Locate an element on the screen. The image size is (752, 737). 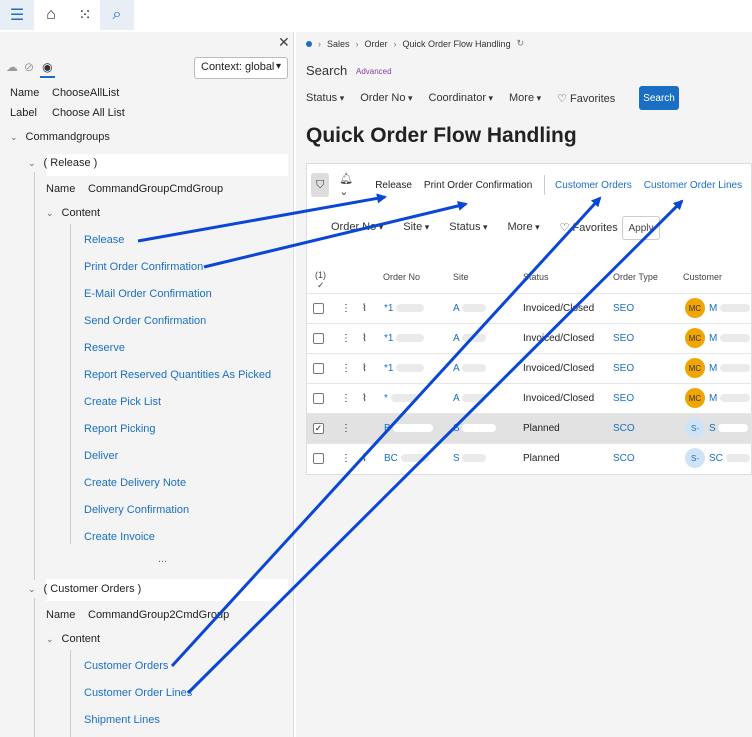
tree-root: ⌄ Commandgroups is located at coordinates (60, 137).